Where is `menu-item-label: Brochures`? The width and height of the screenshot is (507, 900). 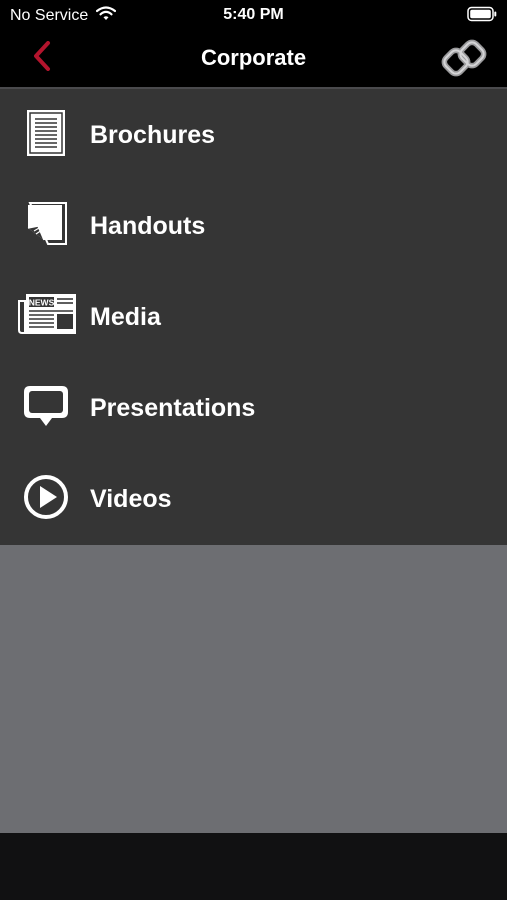 menu-item-label: Brochures is located at coordinates (153, 135).